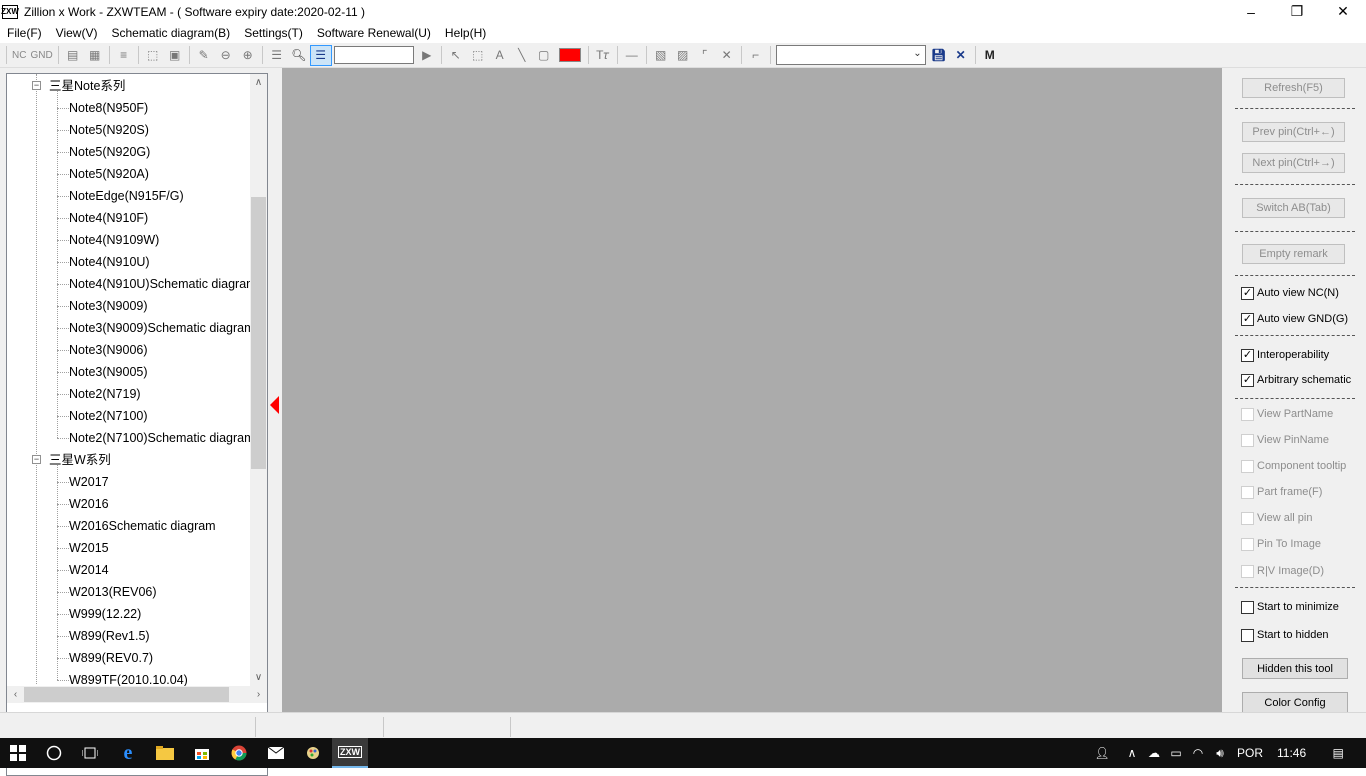 The height and width of the screenshot is (776, 1366). Describe the element at coordinates (90, 753) in the screenshot. I see `task-view-icon` at that location.